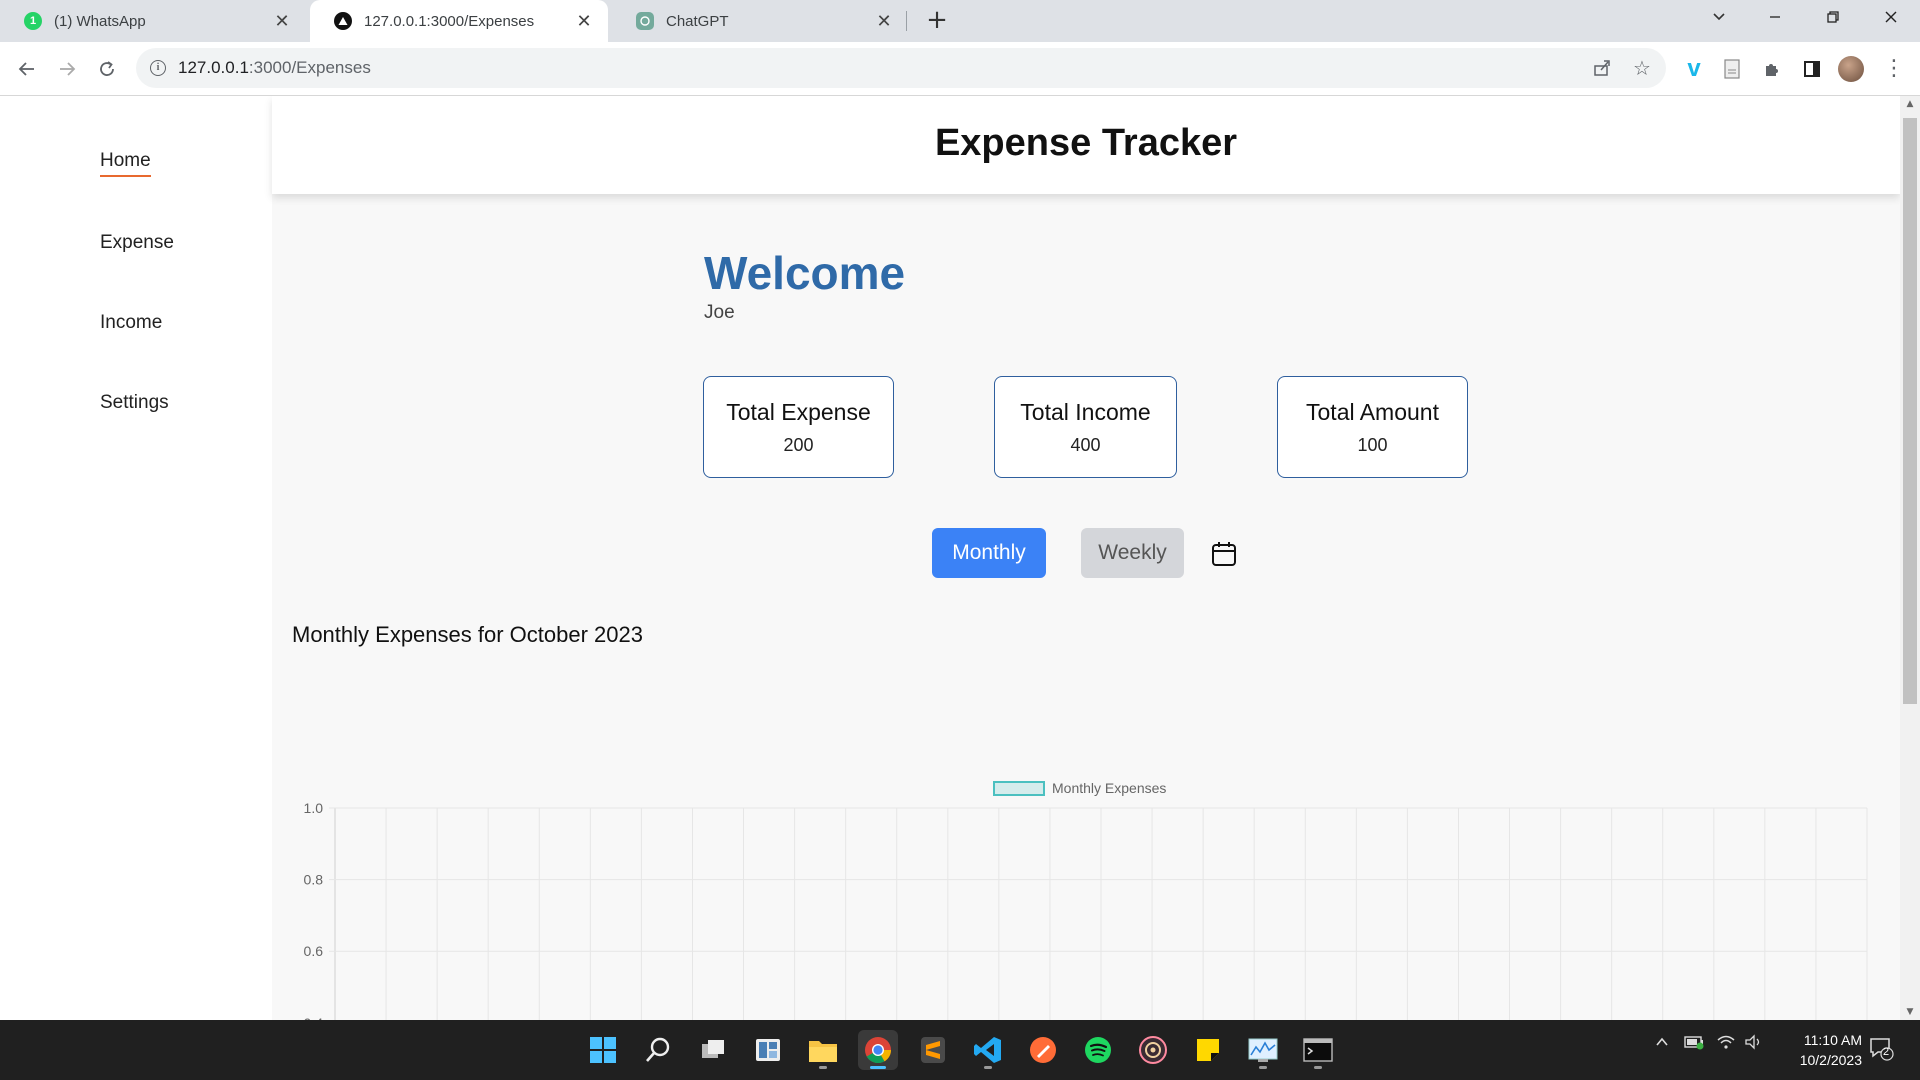 The image size is (1920, 1080). What do you see at coordinates (989, 553) in the screenshot?
I see `monthly-button: Monthly` at bounding box center [989, 553].